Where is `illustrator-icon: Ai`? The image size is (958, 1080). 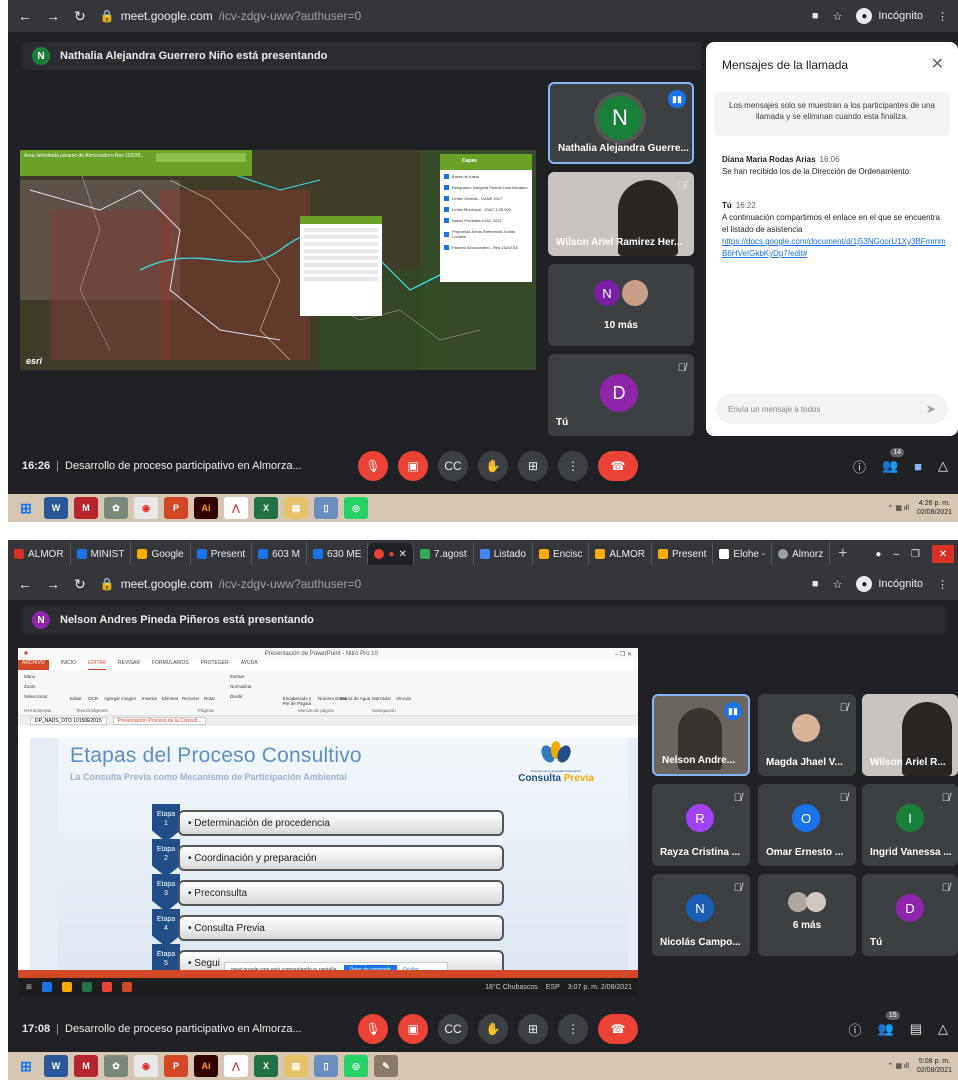 illustrator-icon: Ai is located at coordinates (206, 508).